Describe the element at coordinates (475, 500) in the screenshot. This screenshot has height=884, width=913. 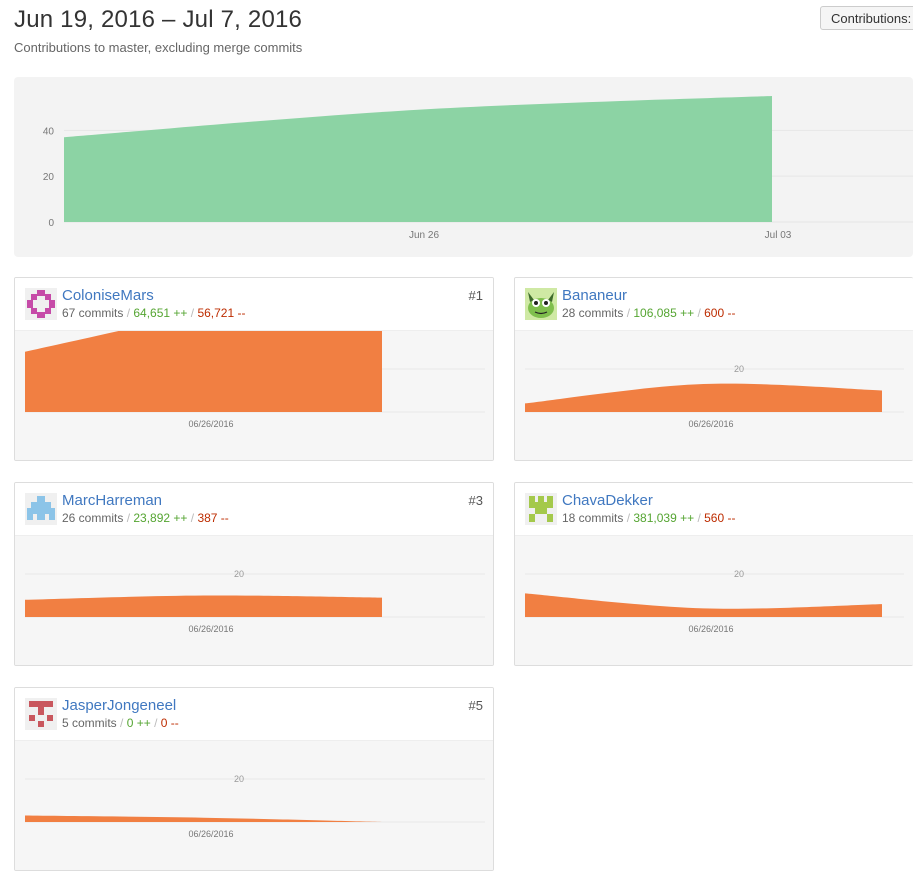
I see `rank-badge: #3` at that location.